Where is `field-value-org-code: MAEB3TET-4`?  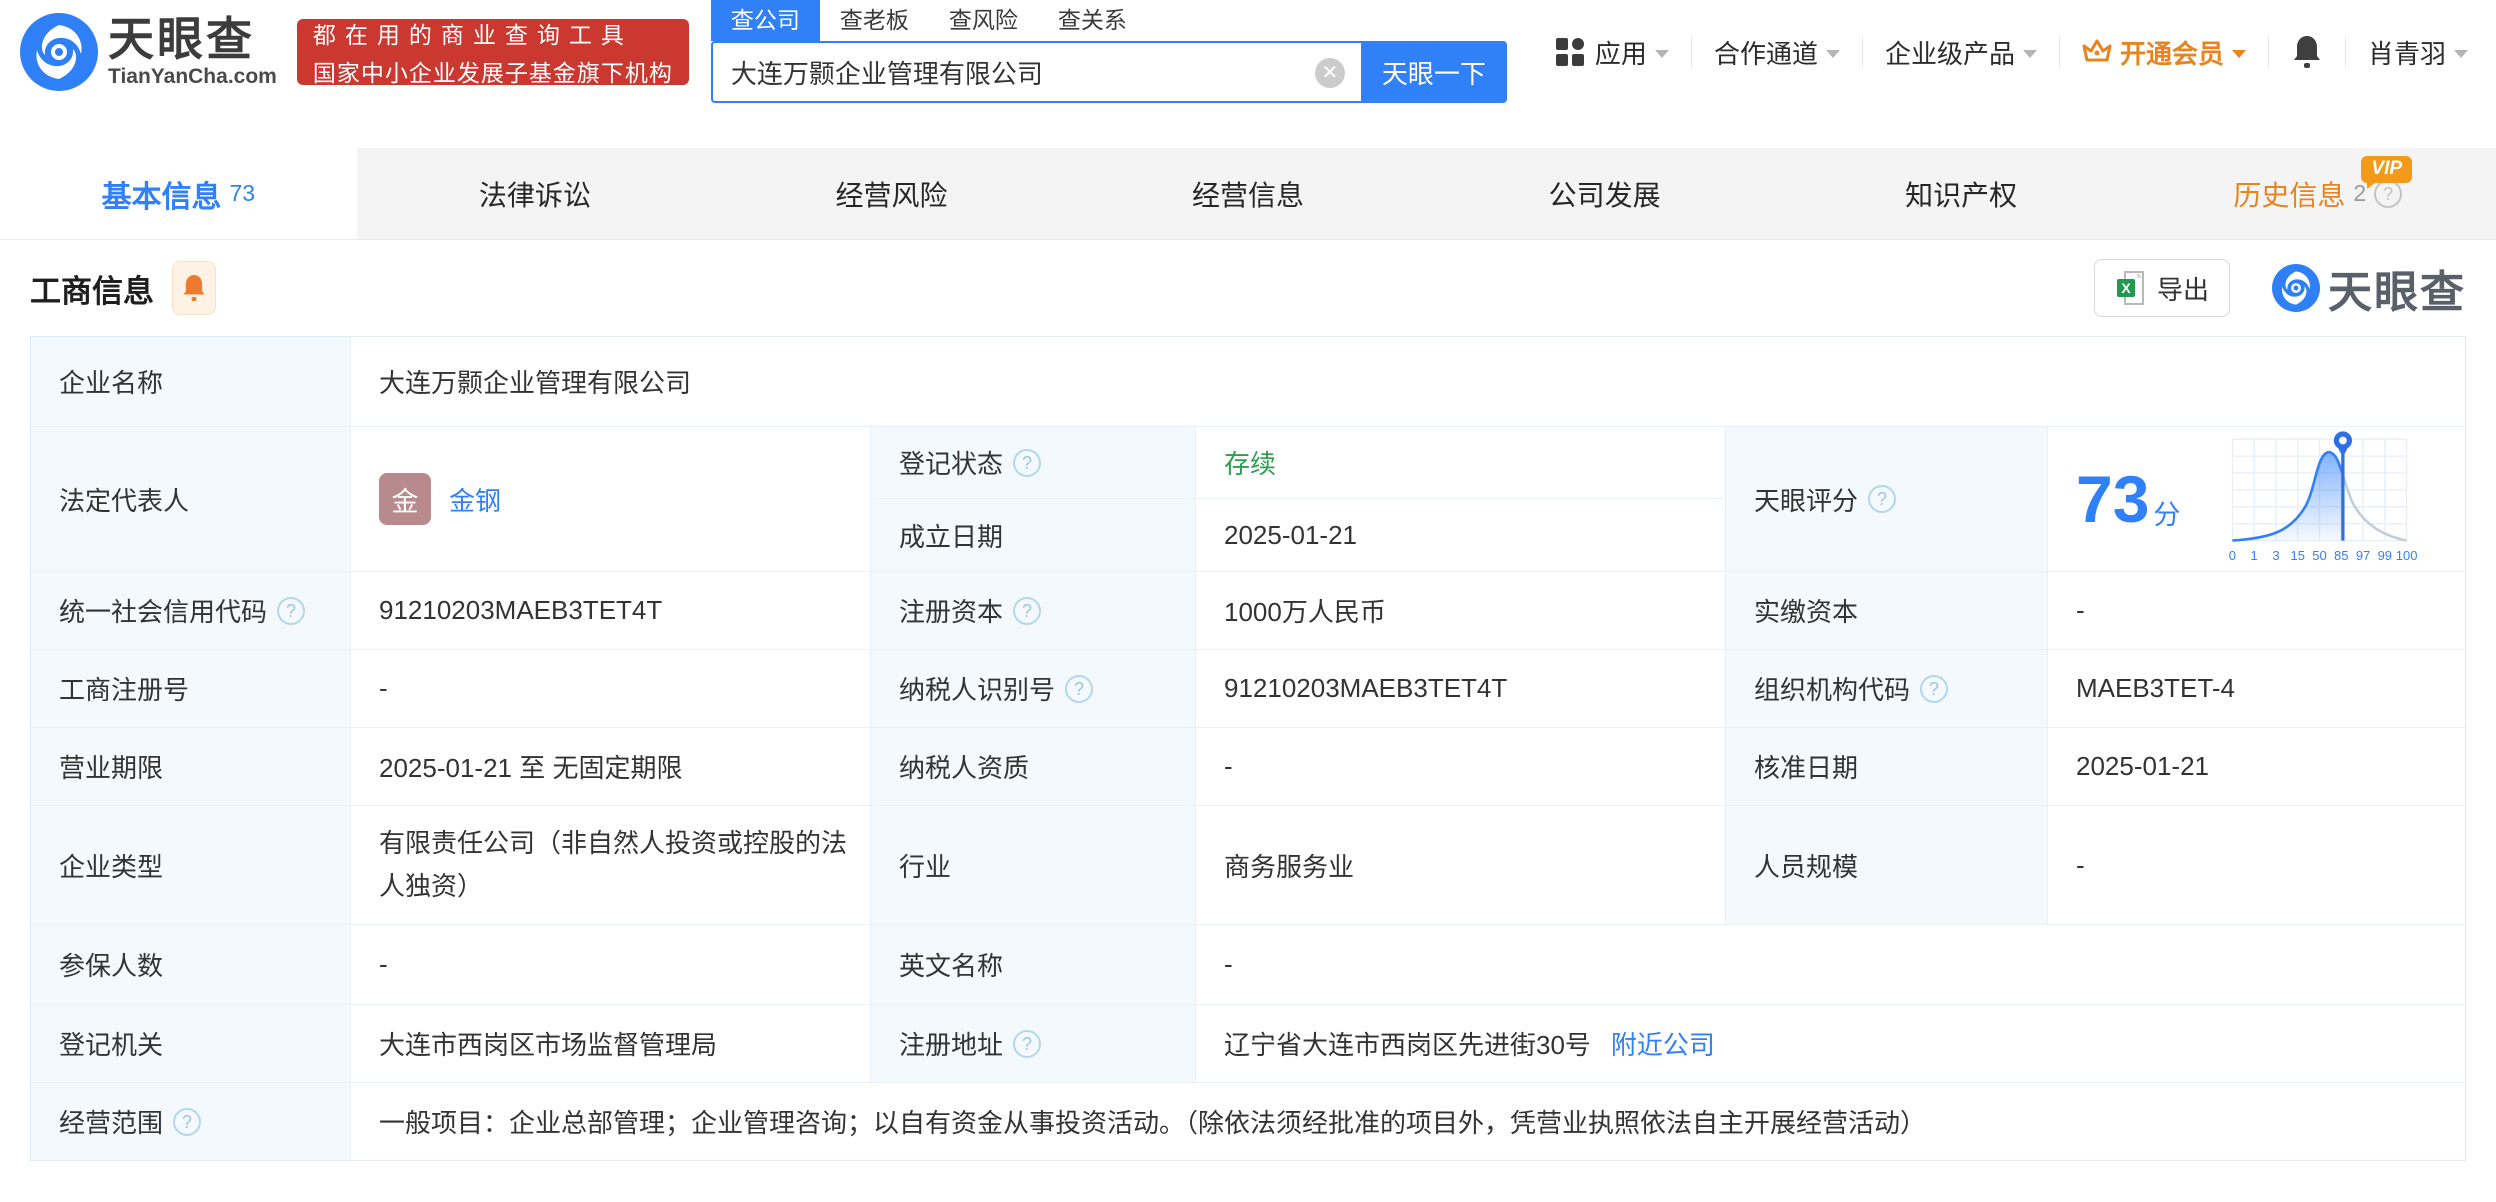 field-value-org-code: MAEB3TET-4 is located at coordinates (2256, 689).